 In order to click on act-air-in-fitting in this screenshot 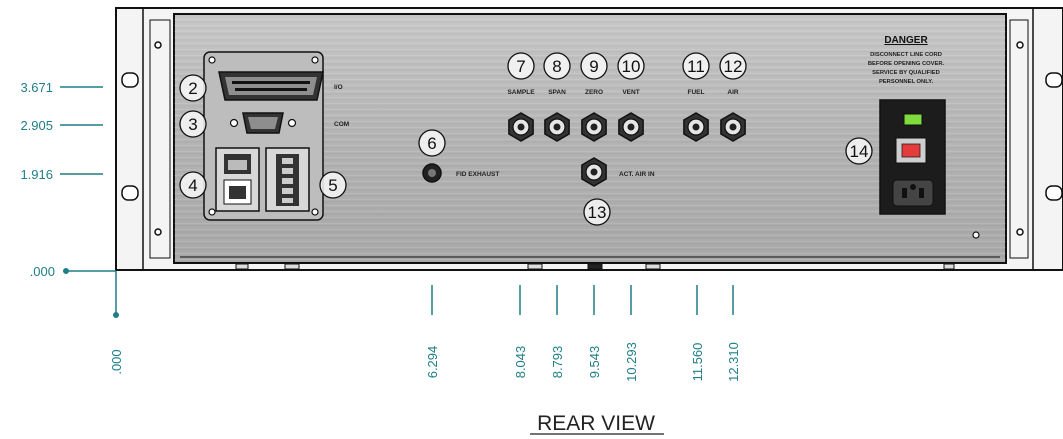, I will do `click(594, 172)`.